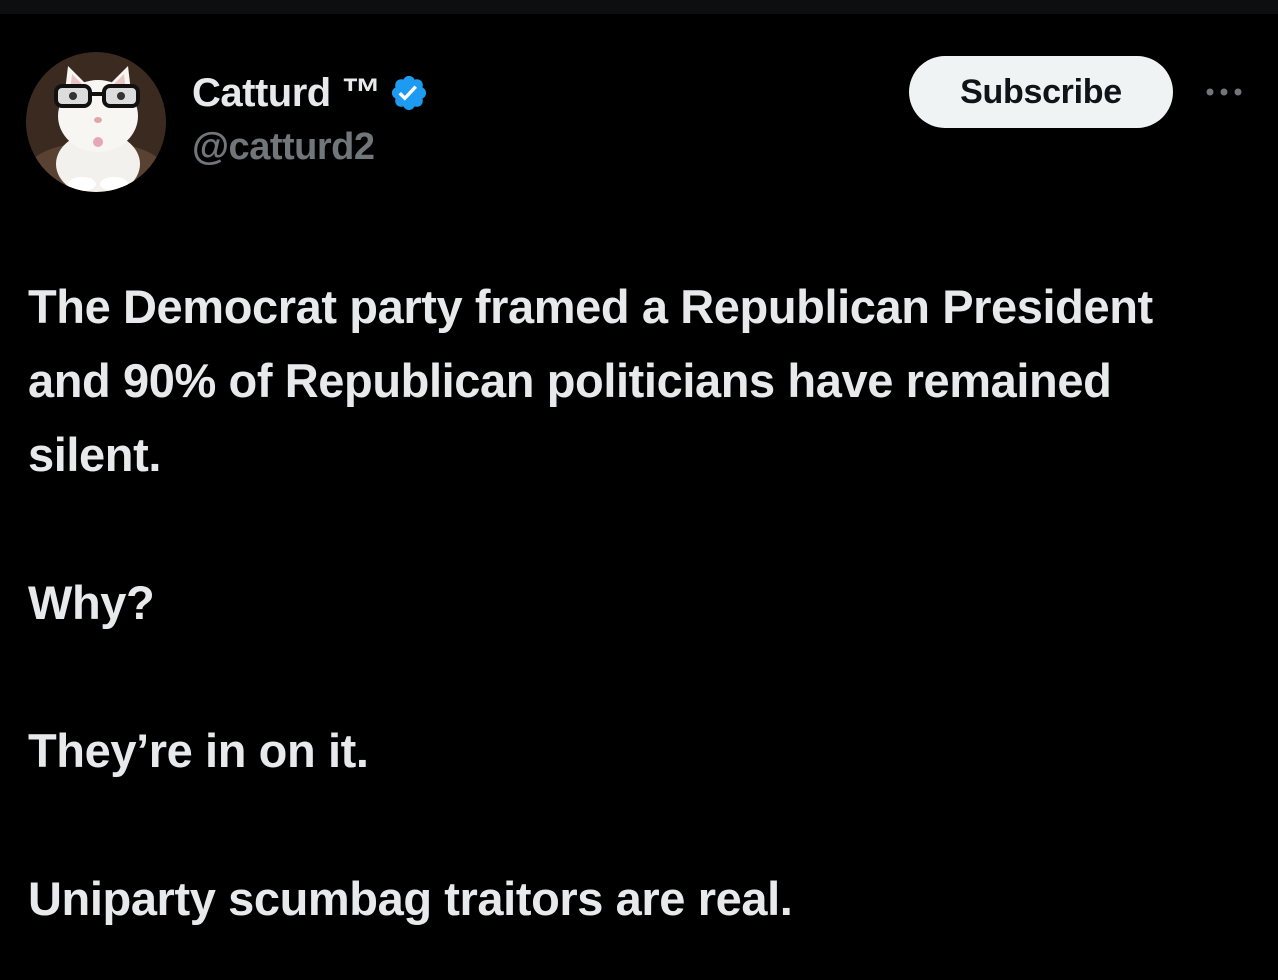 The image size is (1278, 980). Describe the element at coordinates (91, 602) in the screenshot. I see `tweet-paragraph: Why?` at that location.